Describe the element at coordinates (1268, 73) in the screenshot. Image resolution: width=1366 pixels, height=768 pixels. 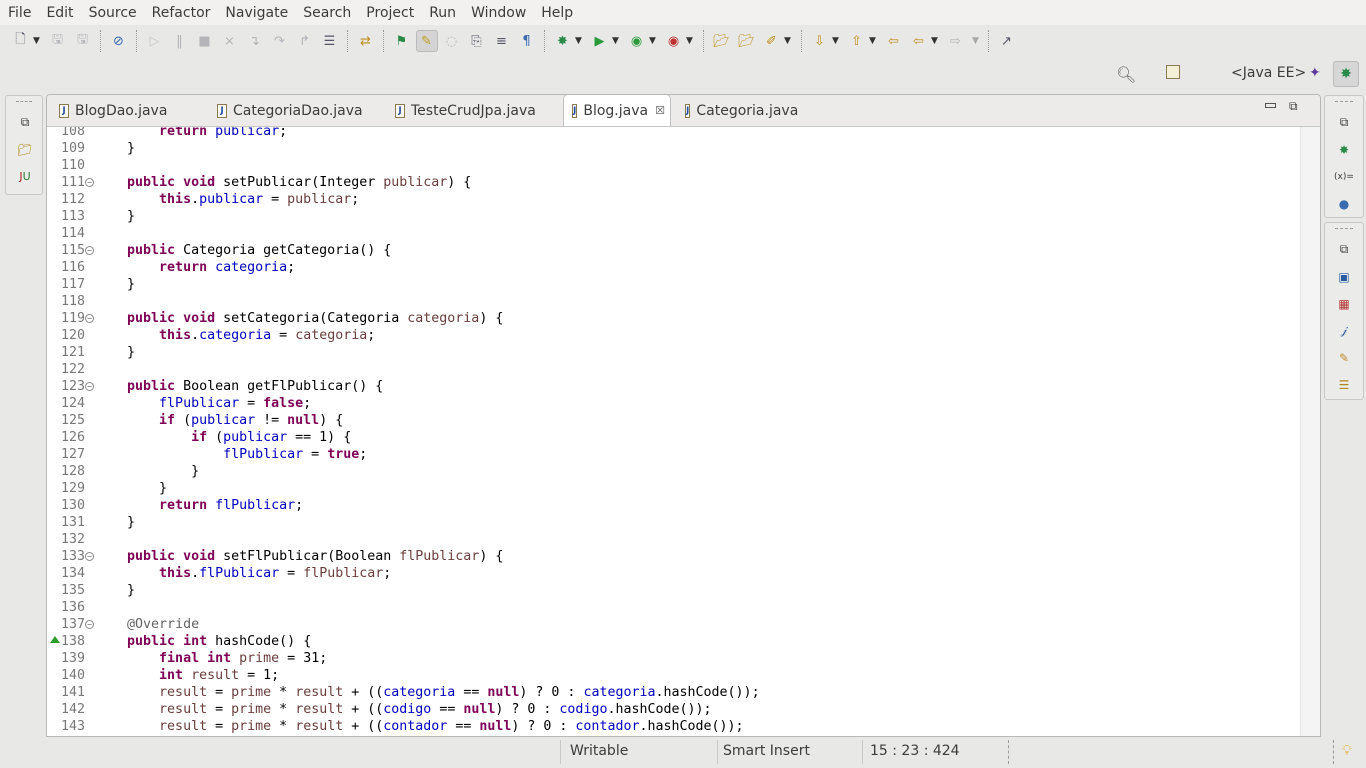
I see `perspective-java-ee: <Java EE>` at that location.